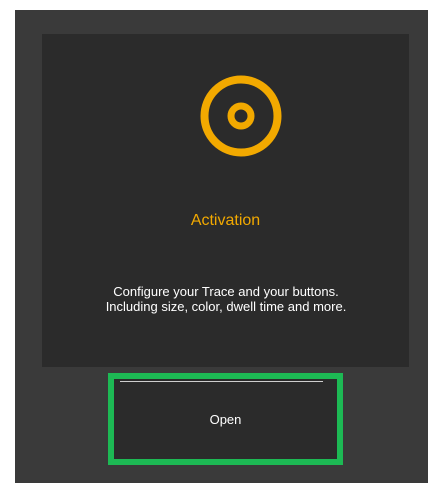 The image size is (441, 483). Describe the element at coordinates (221, 381) in the screenshot. I see `button-top-edge` at that location.